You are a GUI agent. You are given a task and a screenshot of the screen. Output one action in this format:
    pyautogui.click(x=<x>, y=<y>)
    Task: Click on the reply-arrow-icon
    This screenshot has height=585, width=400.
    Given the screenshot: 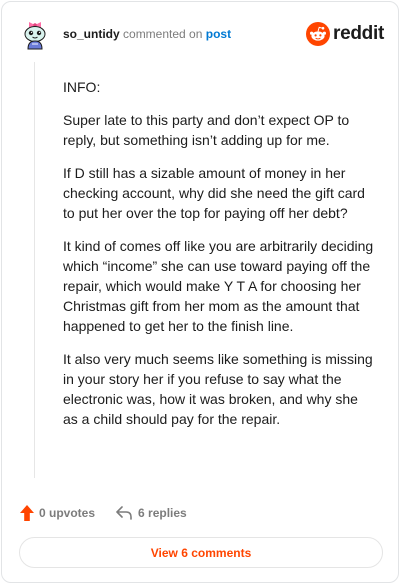 What is the action you would take?
    pyautogui.click(x=124, y=513)
    